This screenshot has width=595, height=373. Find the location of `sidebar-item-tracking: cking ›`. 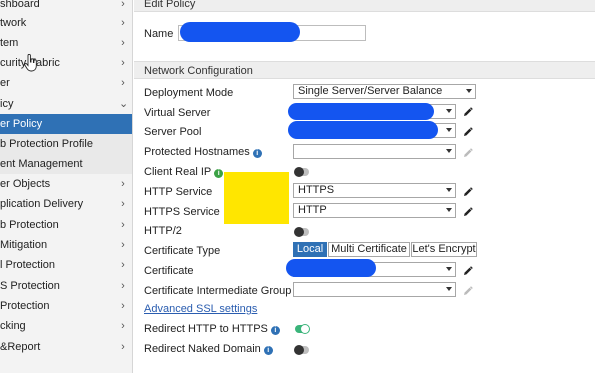

sidebar-item-tracking: cking › is located at coordinates (66, 326).